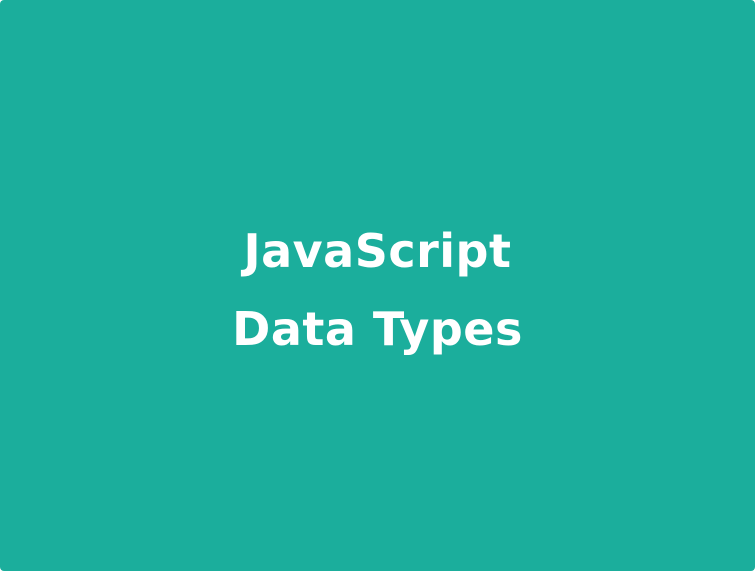  I want to click on title-line-1: JavaScript, so click(377, 250).